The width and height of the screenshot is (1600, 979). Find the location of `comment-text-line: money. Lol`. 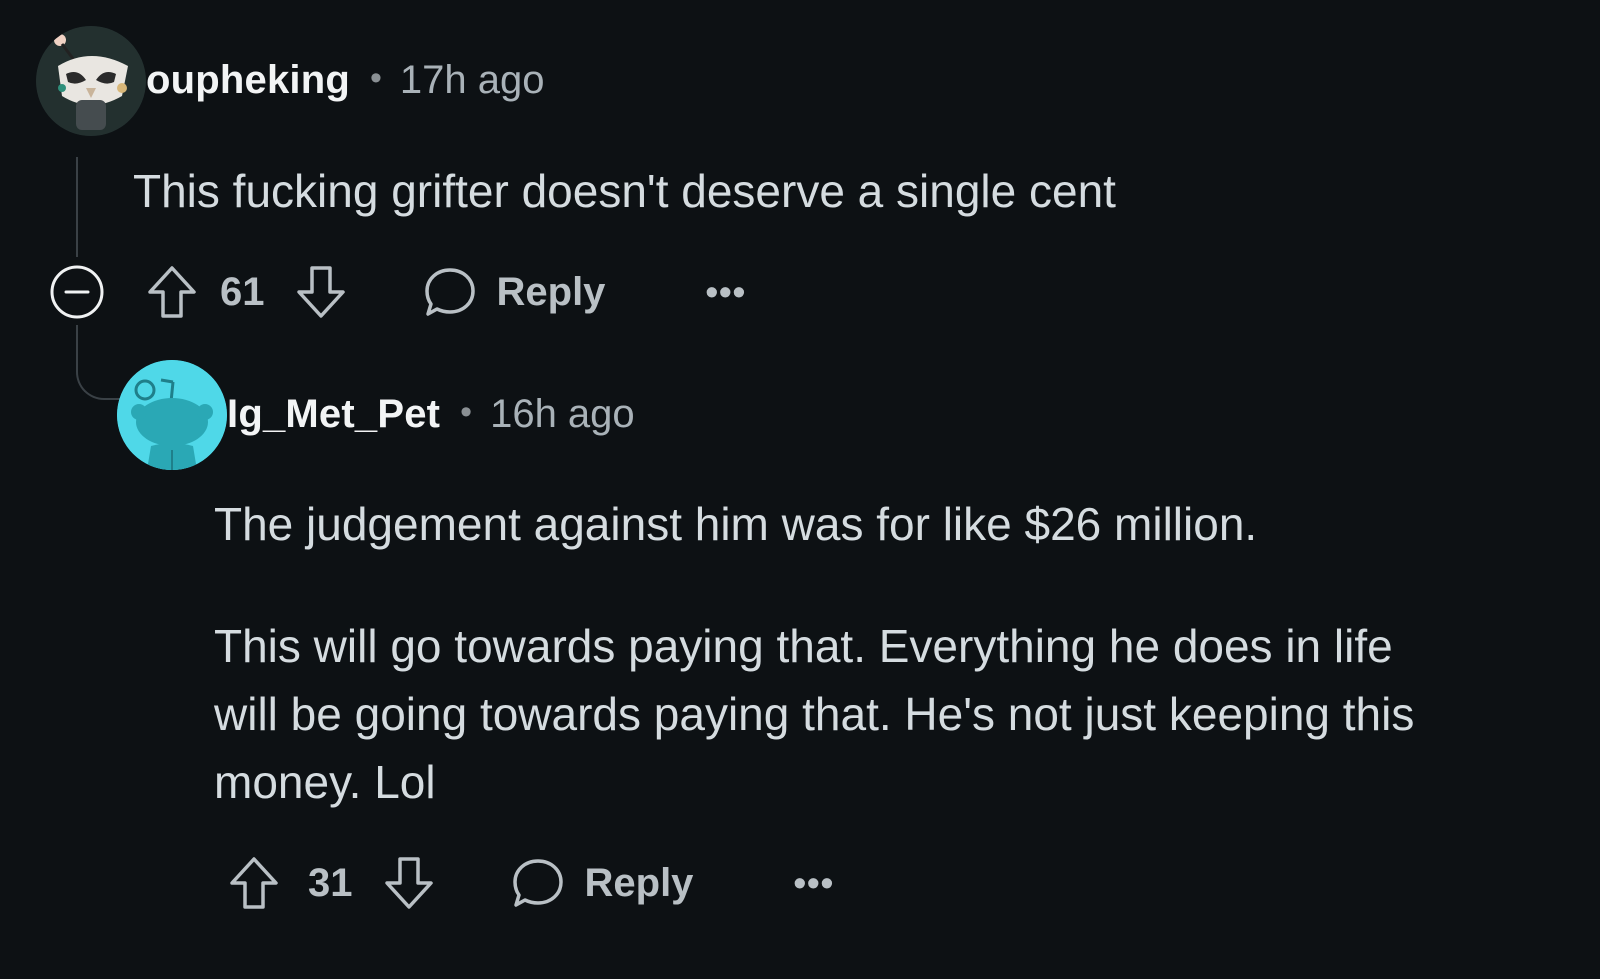

comment-text-line: money. Lol is located at coordinates (325, 782).